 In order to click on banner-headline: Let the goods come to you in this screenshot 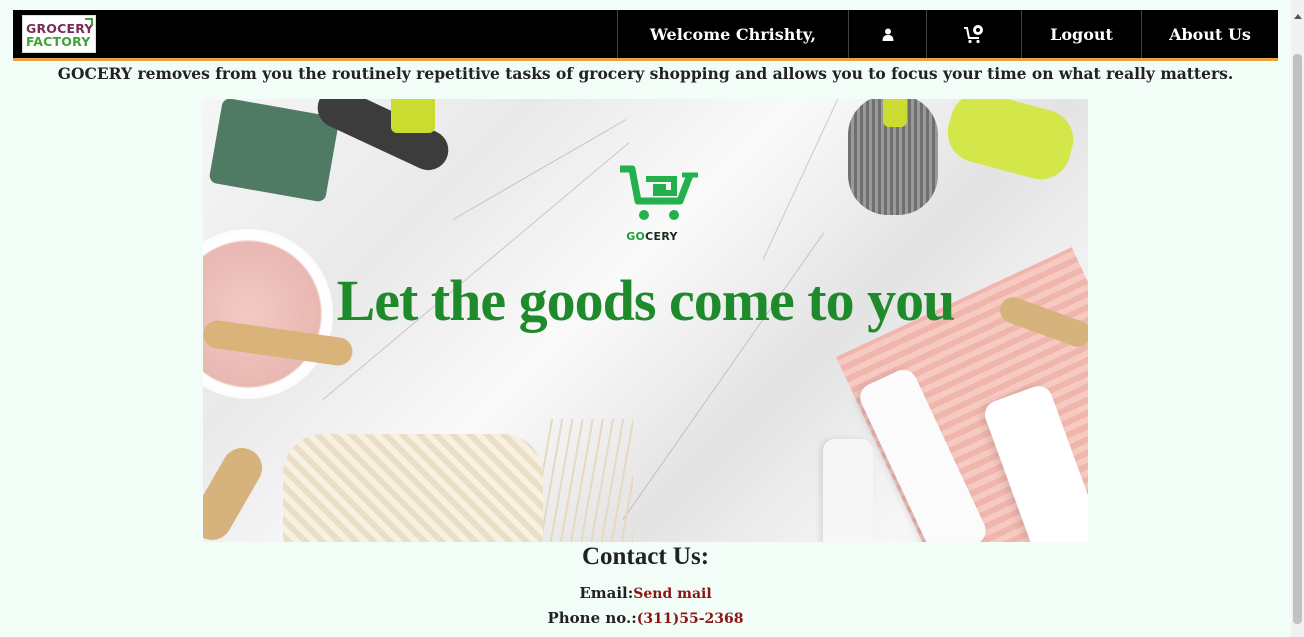, I will do `click(646, 300)`.